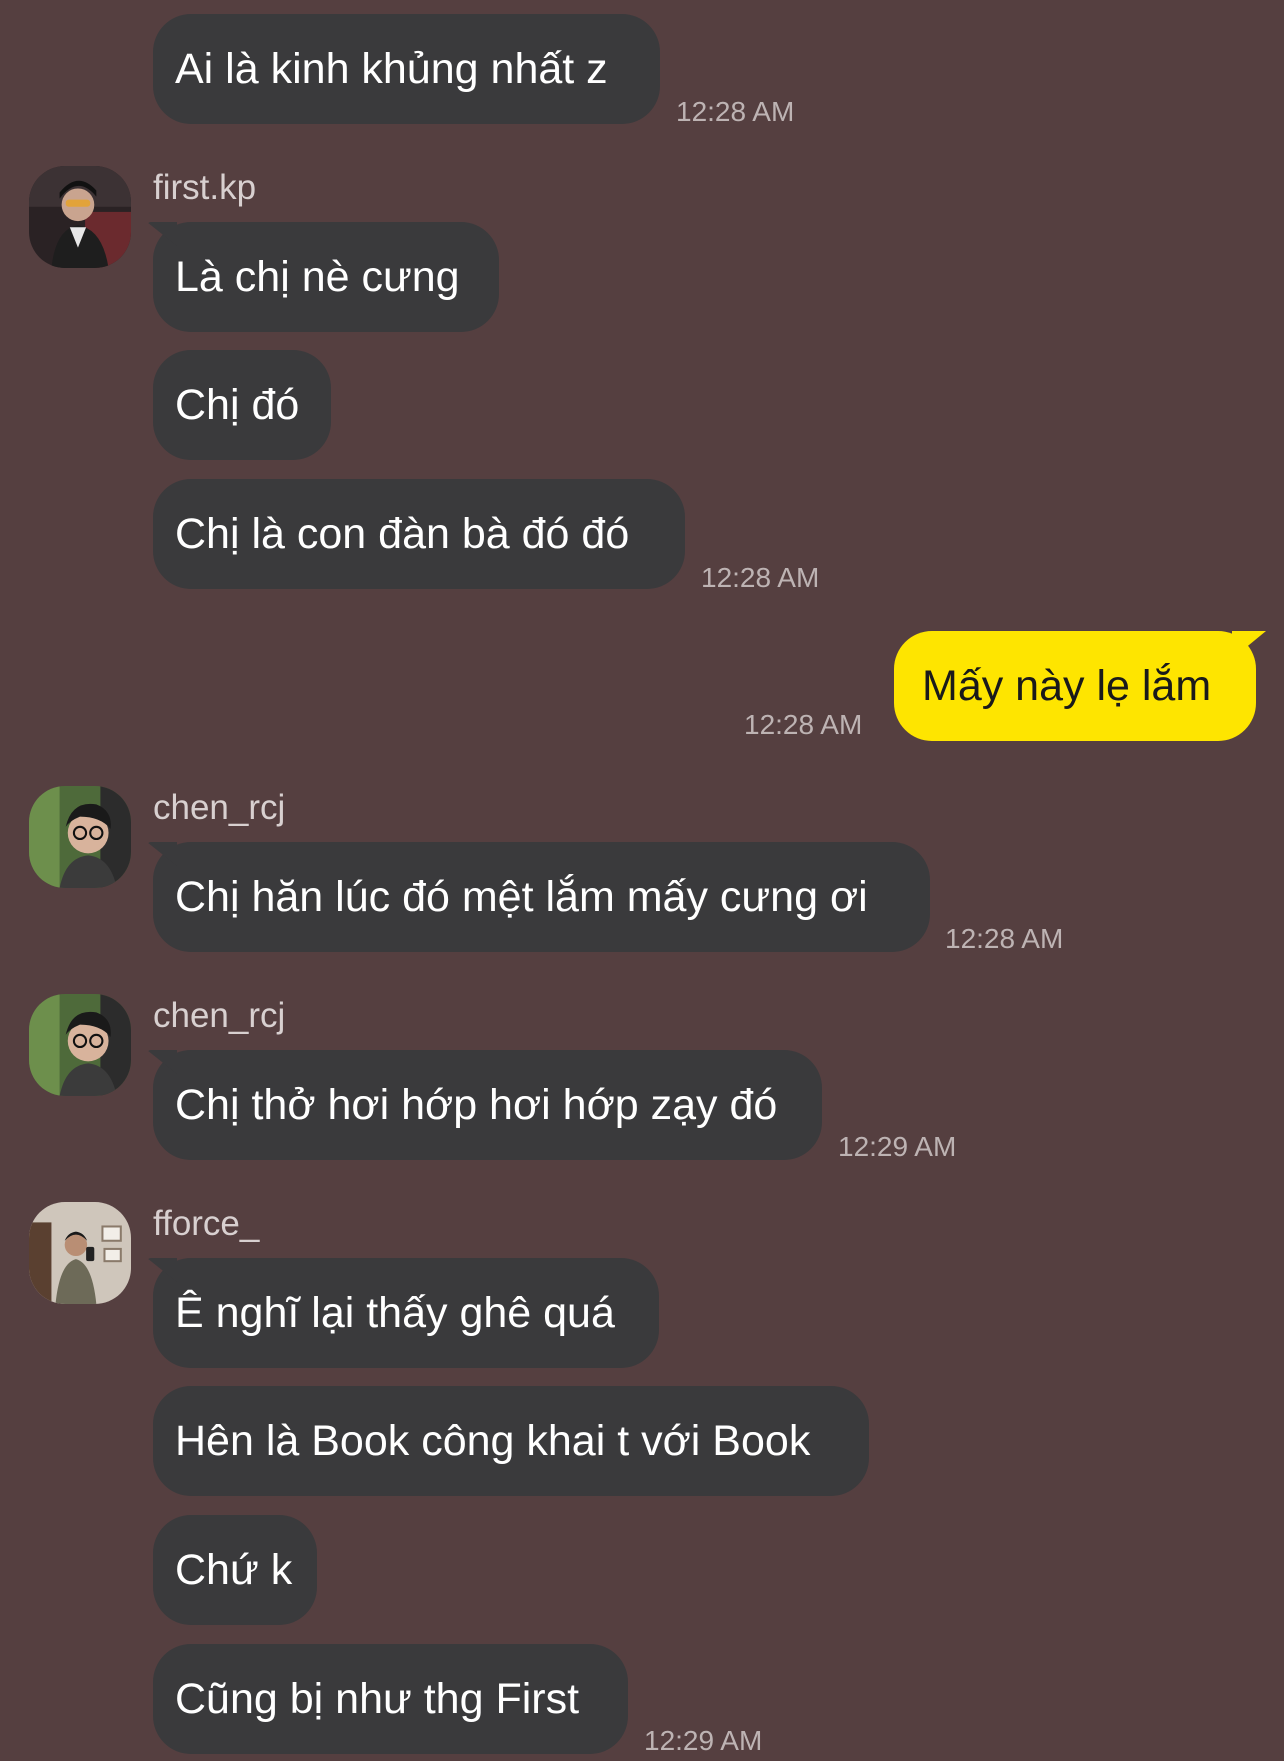  Describe the element at coordinates (326, 277) in the screenshot. I see `message-bubble: Là chị nè cưng` at that location.